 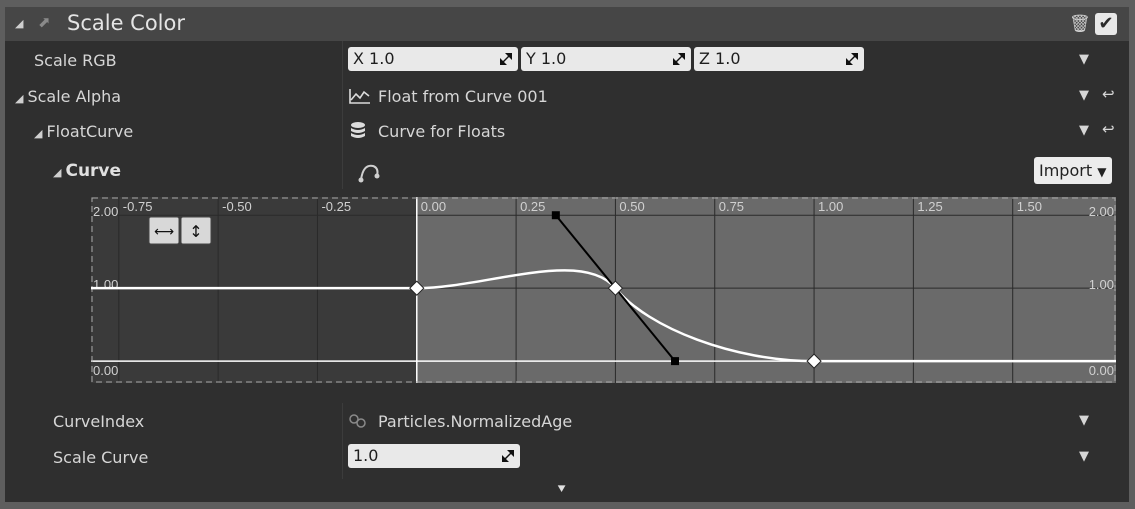 I want to click on x-tick-label: 1.25, so click(x=929, y=206).